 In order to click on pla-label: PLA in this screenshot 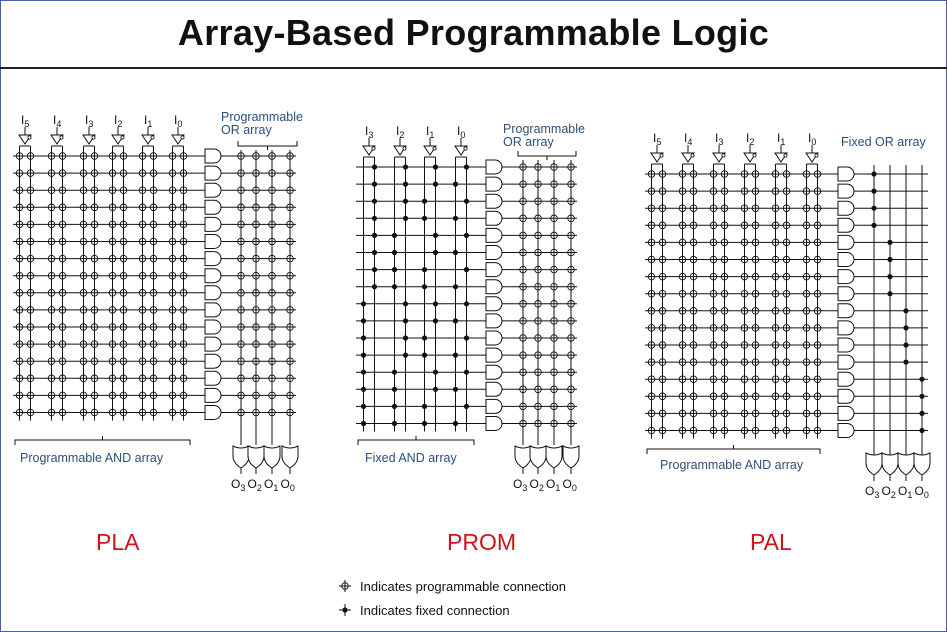, I will do `click(118, 542)`.